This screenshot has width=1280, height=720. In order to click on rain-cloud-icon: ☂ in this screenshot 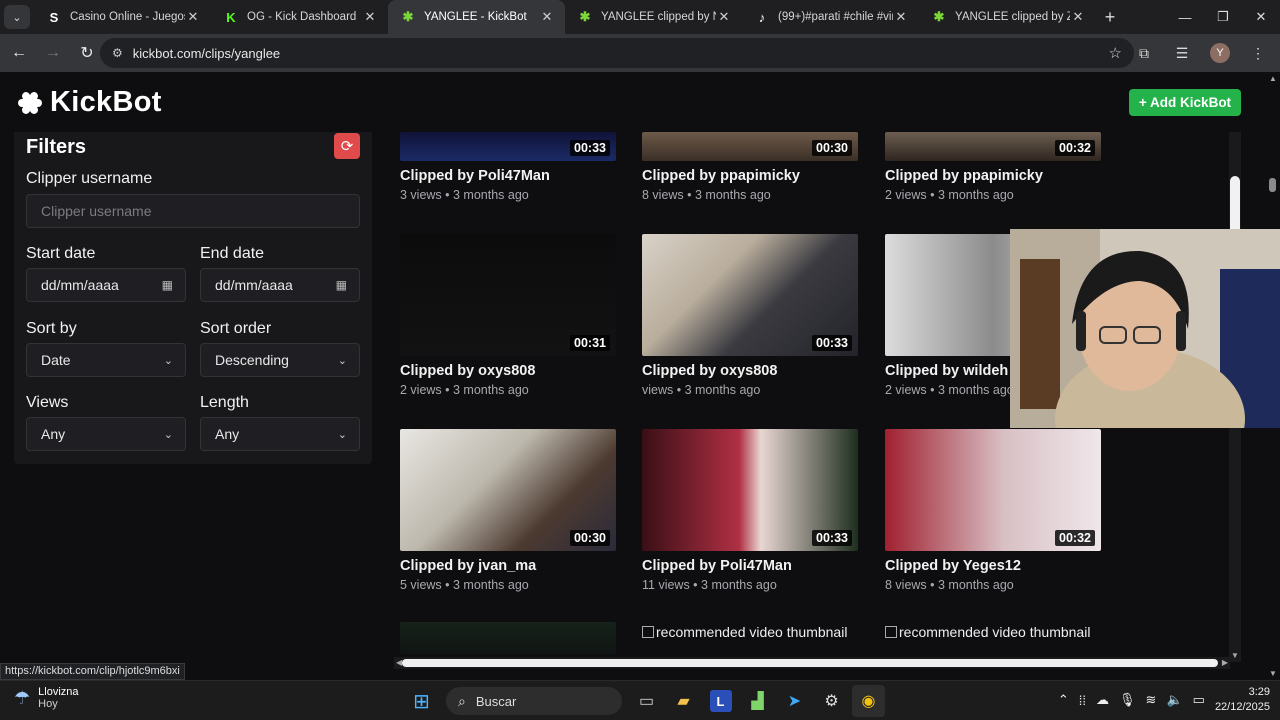, I will do `click(22, 697)`.